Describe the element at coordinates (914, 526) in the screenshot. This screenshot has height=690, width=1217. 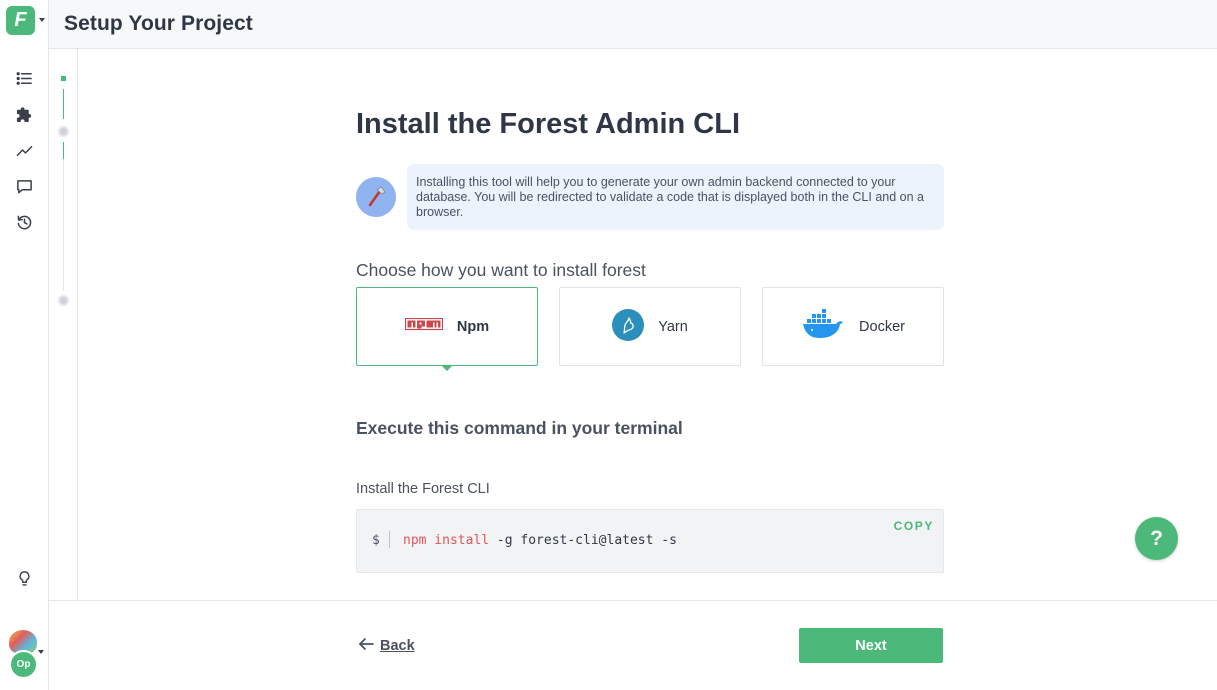
I see `copy-button: COPY` at that location.